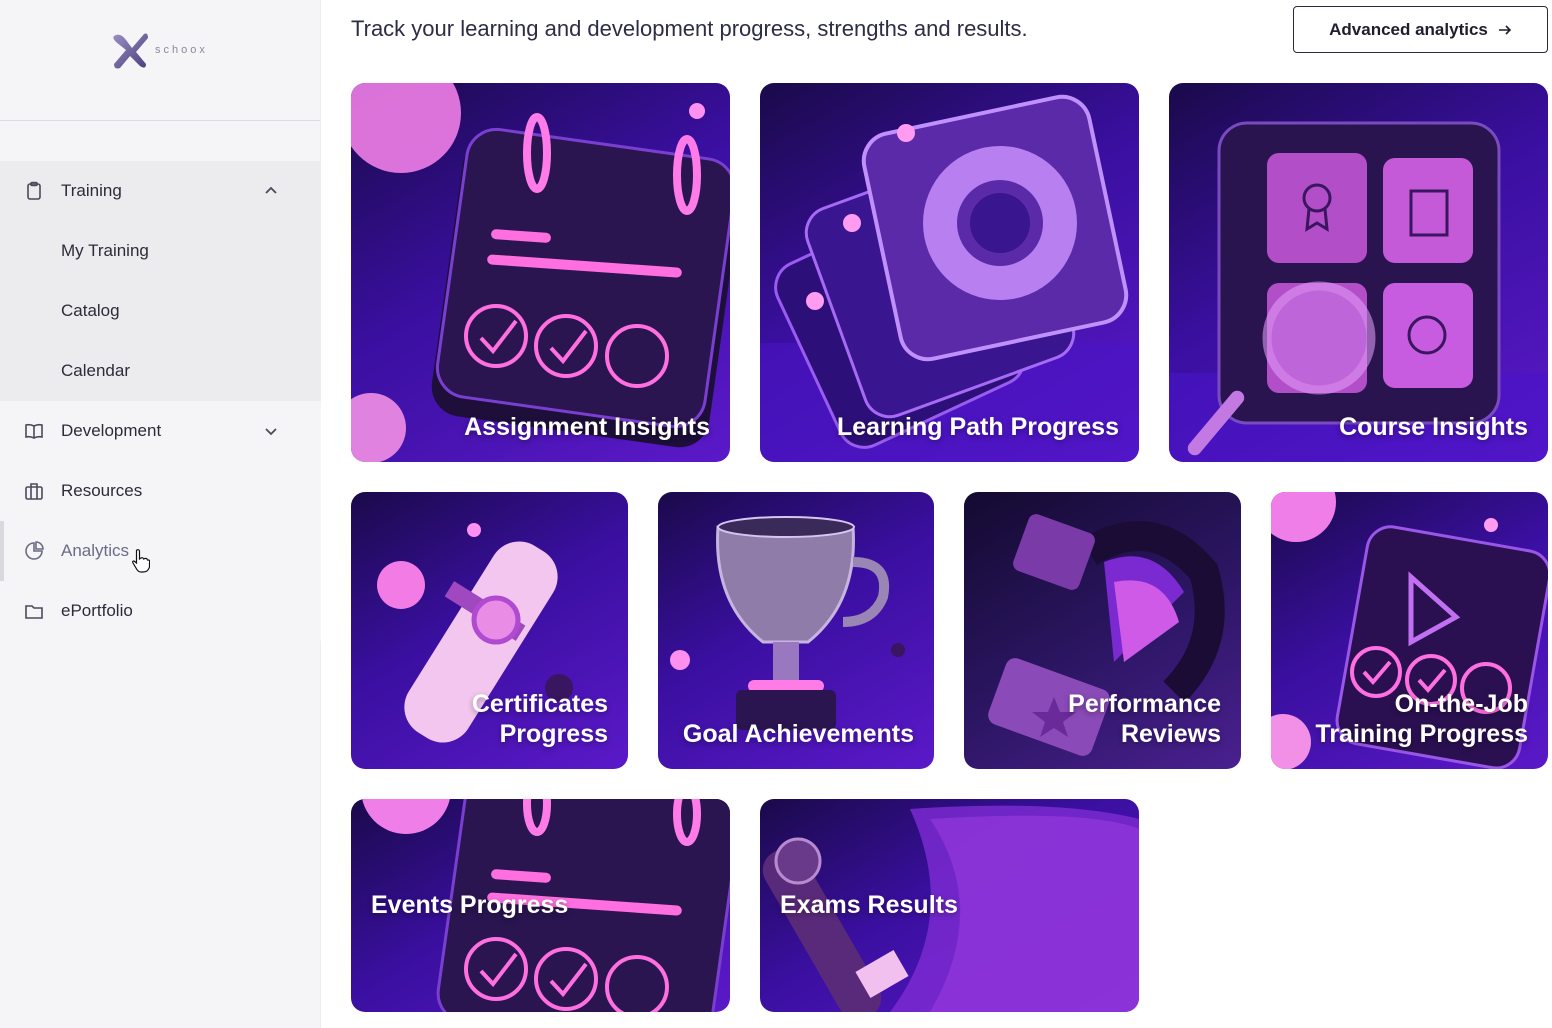 This screenshot has width=1552, height=1028. What do you see at coordinates (587, 427) in the screenshot?
I see `tile-title: Assignment Insights` at bounding box center [587, 427].